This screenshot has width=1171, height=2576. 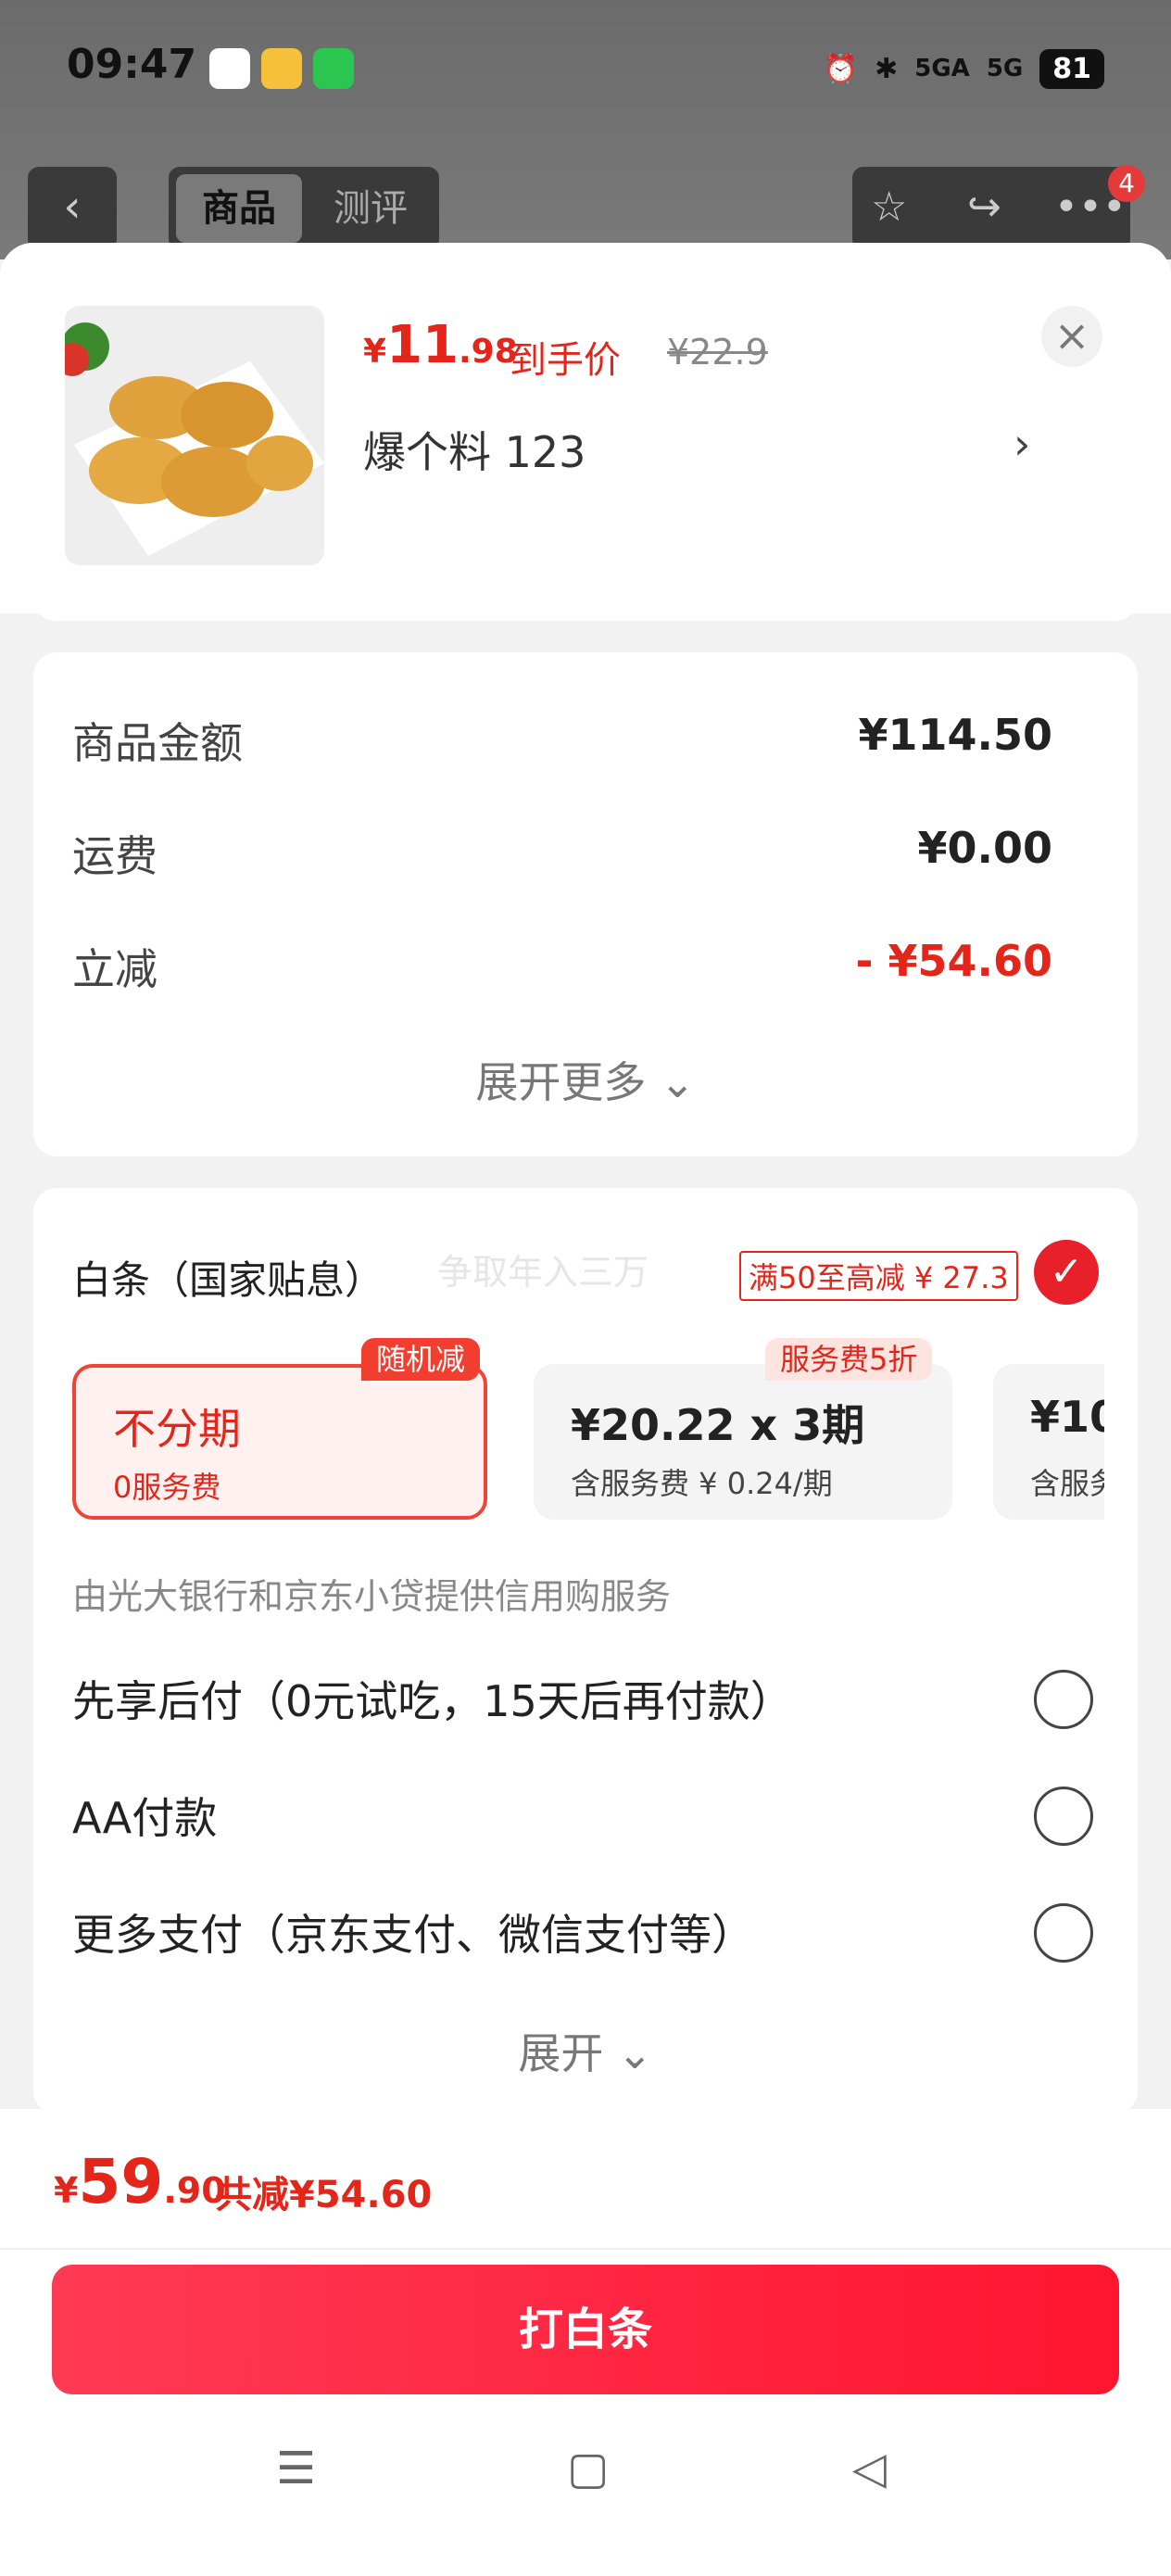 I want to click on plan-sub: 含服务, so click(x=1067, y=1483).